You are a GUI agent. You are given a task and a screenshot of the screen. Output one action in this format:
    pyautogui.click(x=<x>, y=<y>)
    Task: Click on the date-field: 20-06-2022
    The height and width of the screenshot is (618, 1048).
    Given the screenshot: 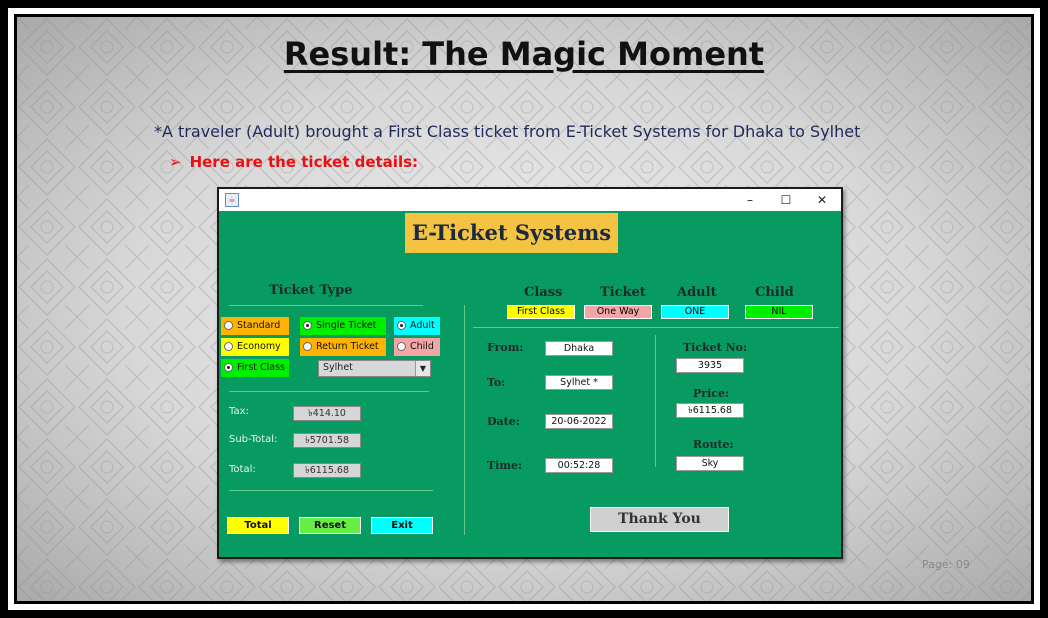 What is the action you would take?
    pyautogui.click(x=579, y=421)
    